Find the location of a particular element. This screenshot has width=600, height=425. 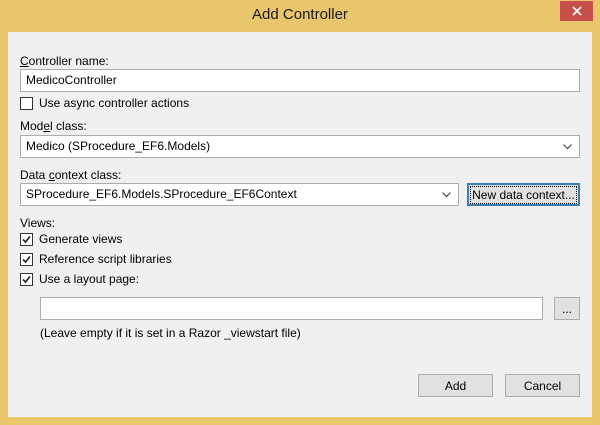

close-button is located at coordinates (576, 11).